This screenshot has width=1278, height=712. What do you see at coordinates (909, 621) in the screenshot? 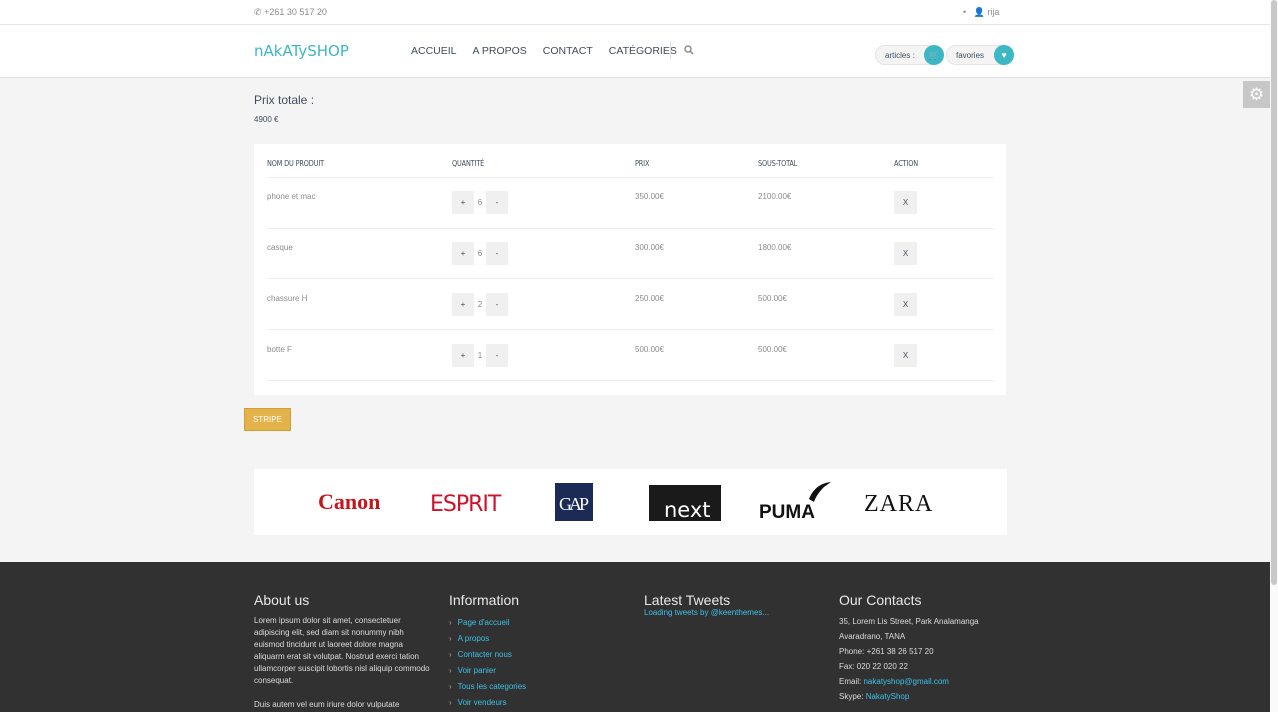
I see `contact-address: 35, Lorem Lis Street, Park Analamanga` at bounding box center [909, 621].